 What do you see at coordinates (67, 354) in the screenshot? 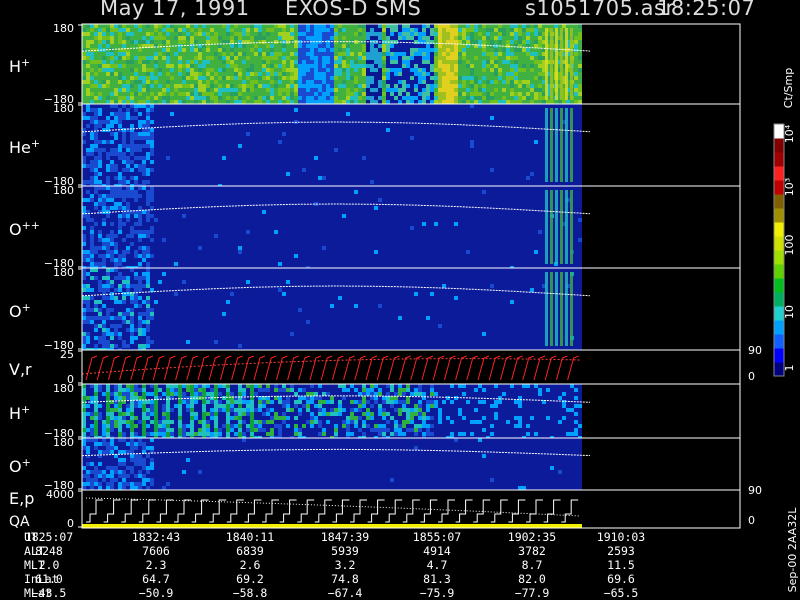
I see `panel-4-ymax: 25` at bounding box center [67, 354].